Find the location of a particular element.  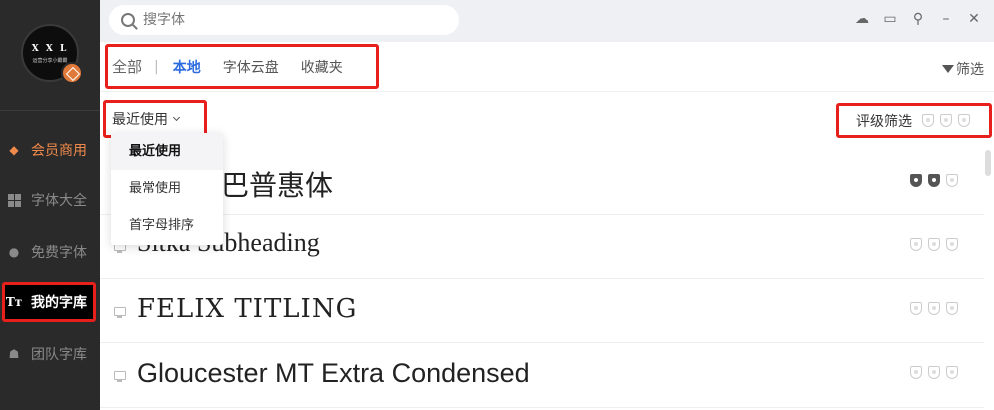

font-row: Sitka Subheading is located at coordinates (542, 247).